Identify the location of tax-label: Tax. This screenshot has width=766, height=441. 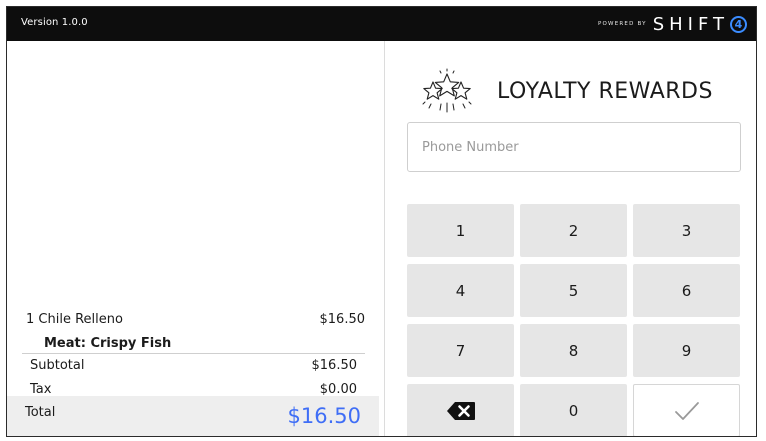
(41, 389).